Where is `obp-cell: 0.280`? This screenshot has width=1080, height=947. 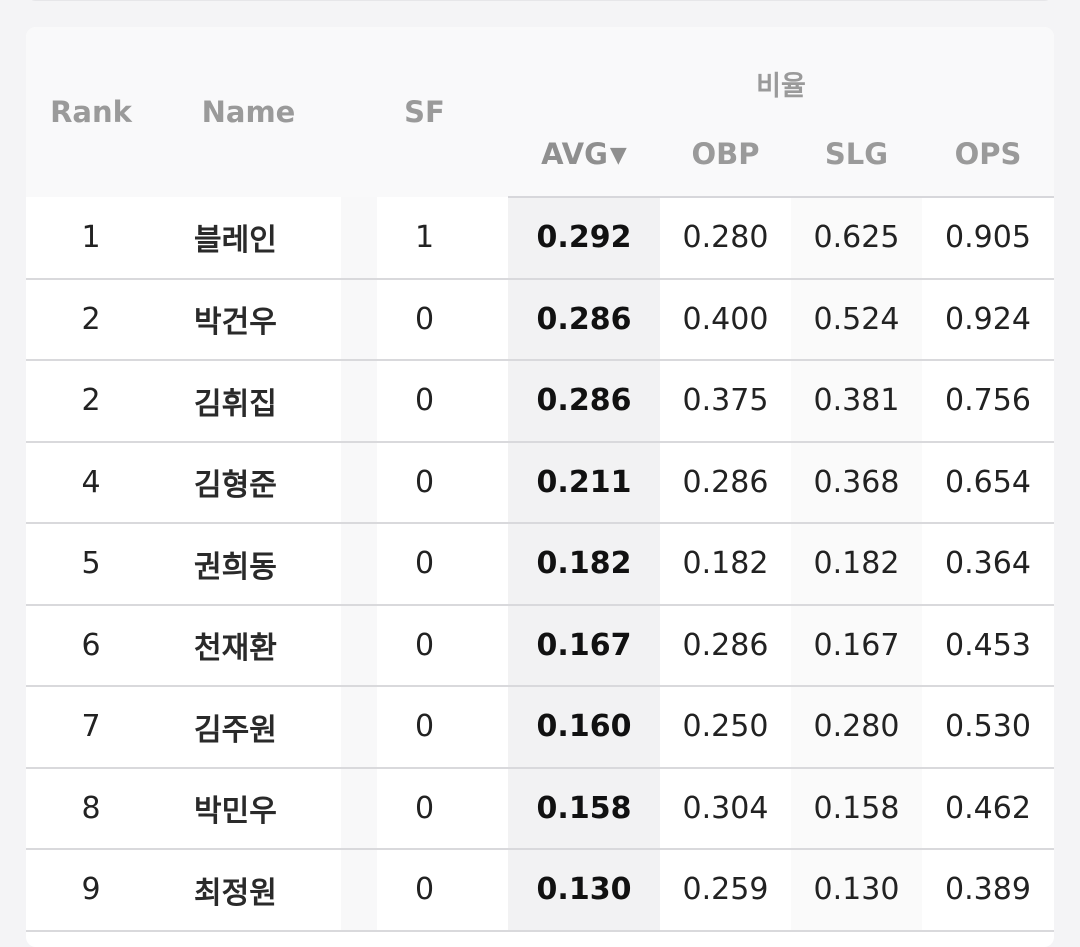
obp-cell: 0.280 is located at coordinates (725, 238).